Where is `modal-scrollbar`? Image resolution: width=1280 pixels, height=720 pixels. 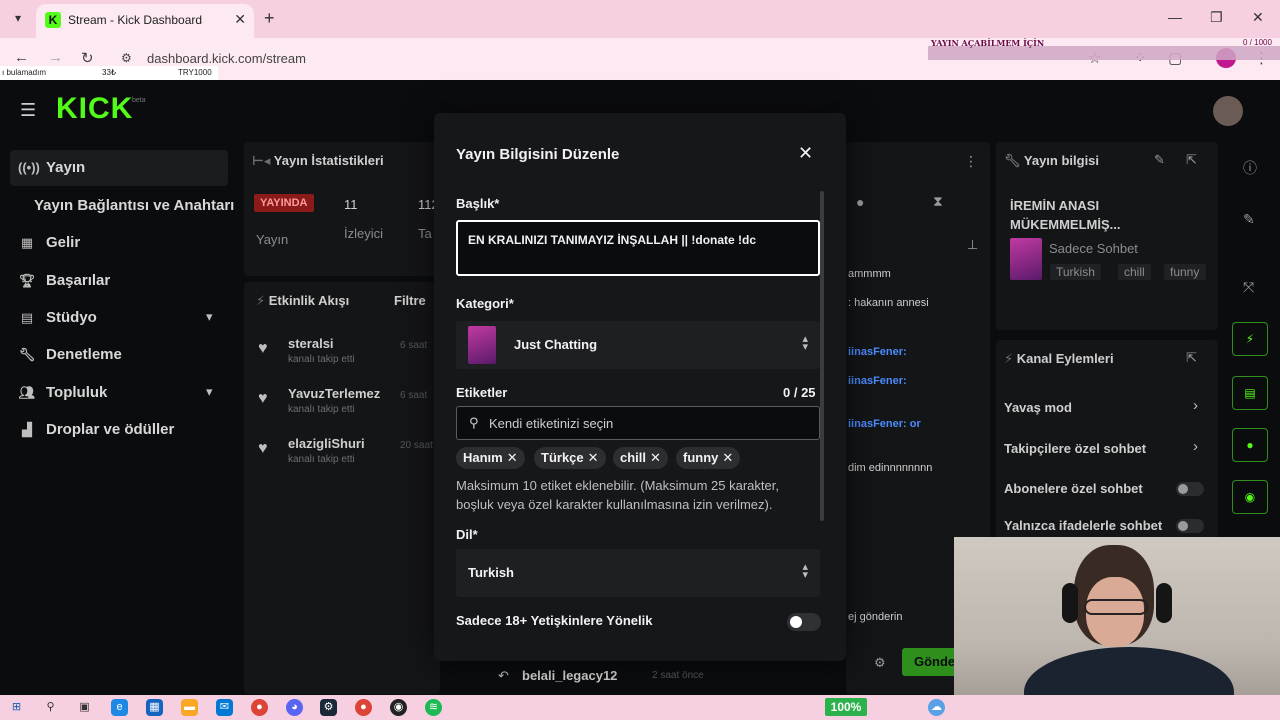
modal-scrollbar is located at coordinates (822, 356).